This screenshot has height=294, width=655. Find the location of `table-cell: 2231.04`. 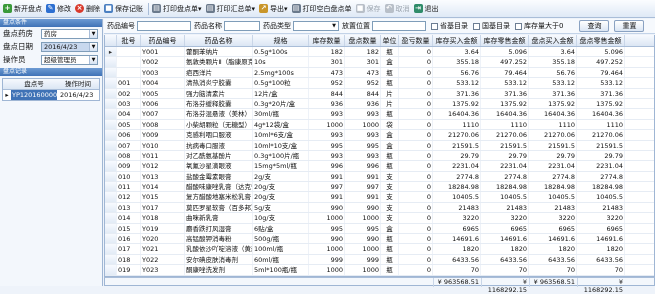

table-cell: 2231.04 is located at coordinates (553, 166).